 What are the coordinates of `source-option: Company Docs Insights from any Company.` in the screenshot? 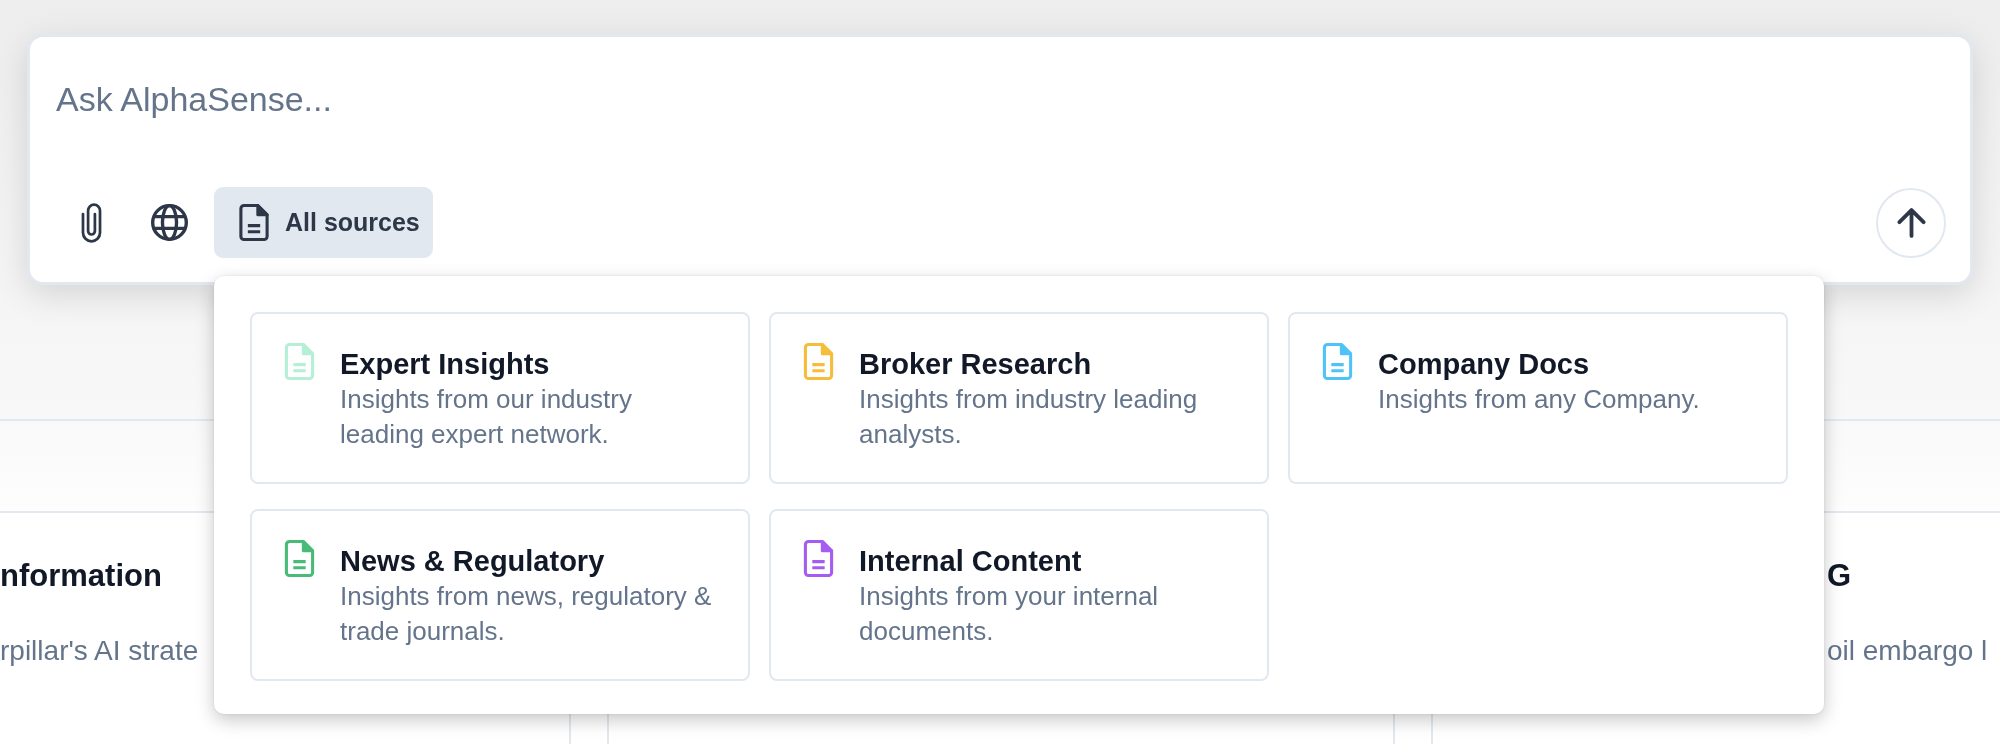 It's located at (1538, 398).